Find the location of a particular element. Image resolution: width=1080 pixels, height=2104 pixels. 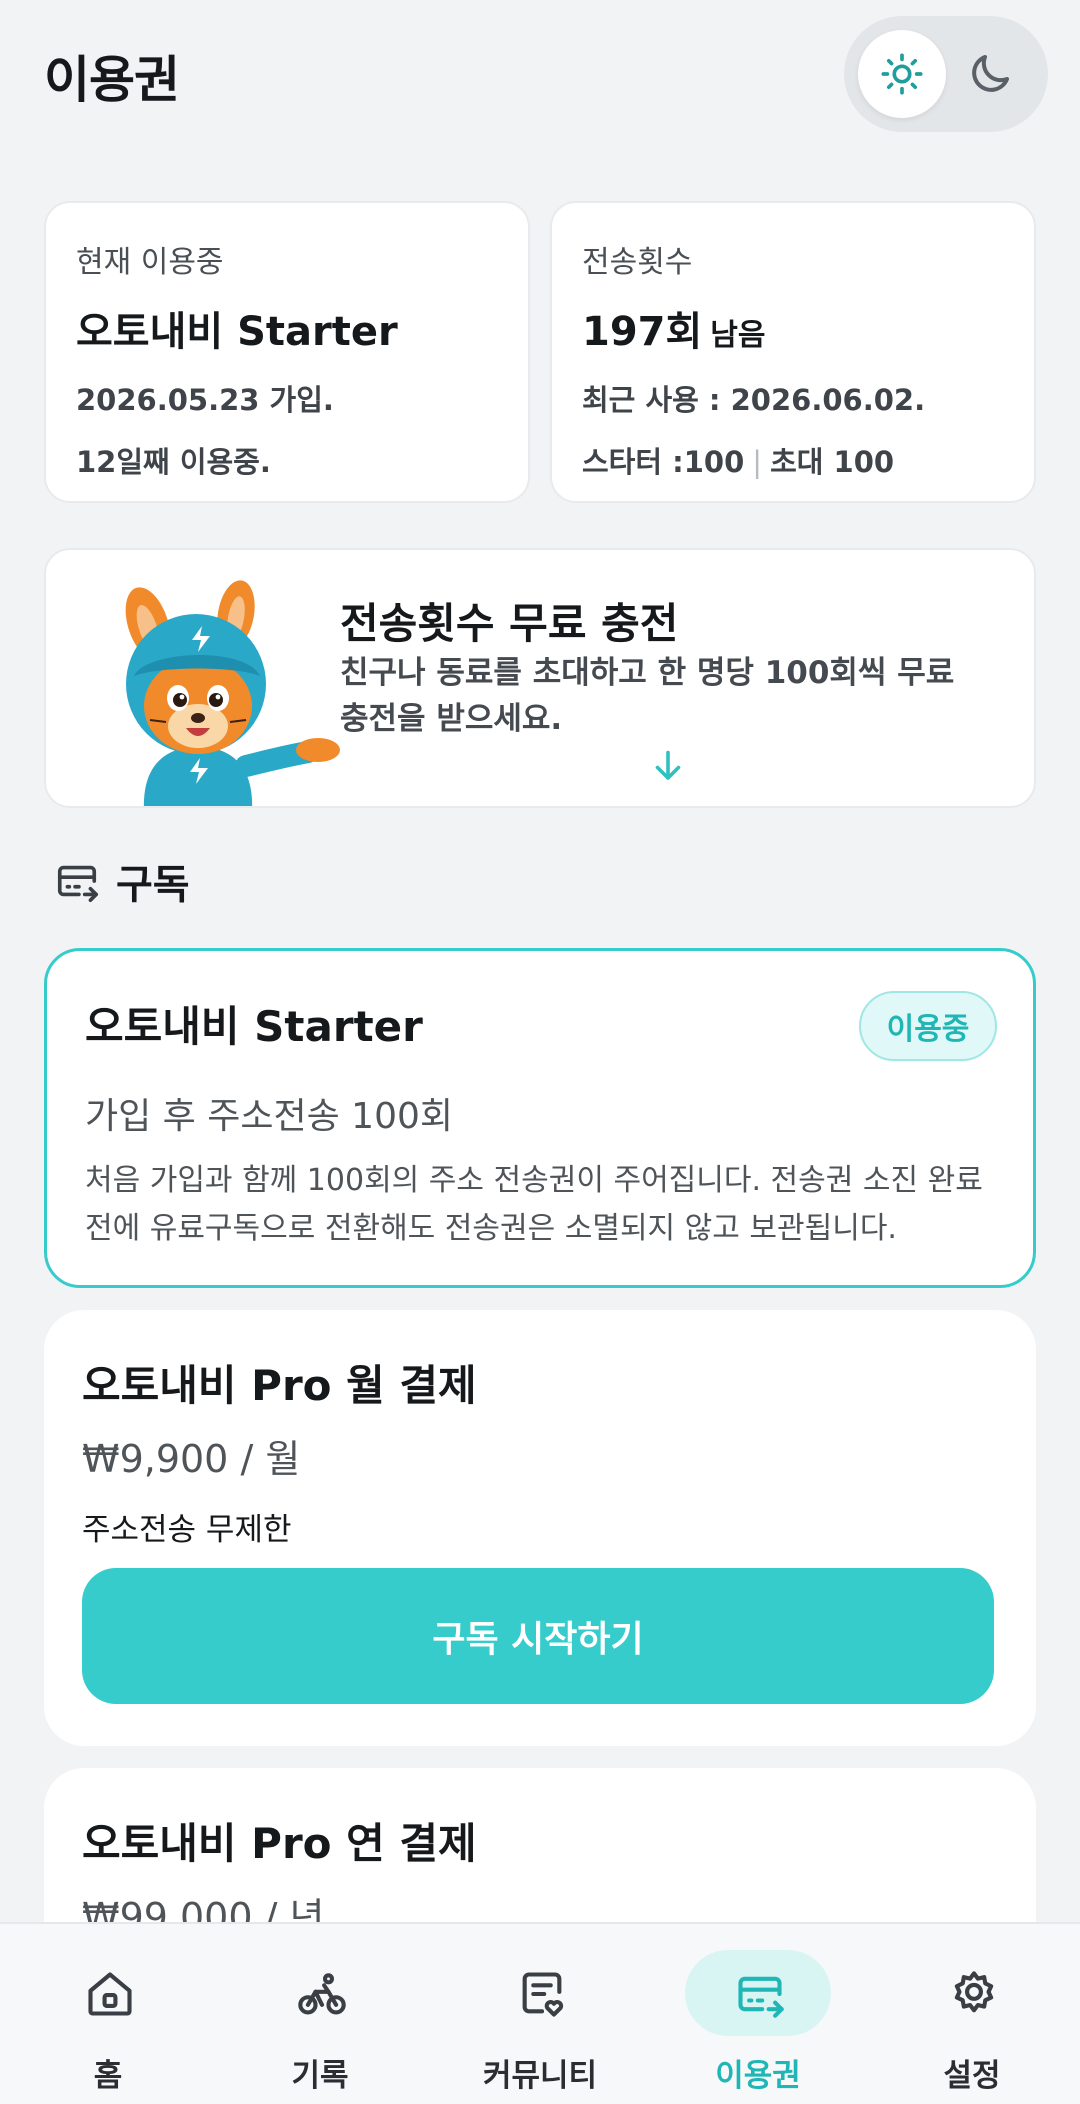

light-mode-button is located at coordinates (902, 74).